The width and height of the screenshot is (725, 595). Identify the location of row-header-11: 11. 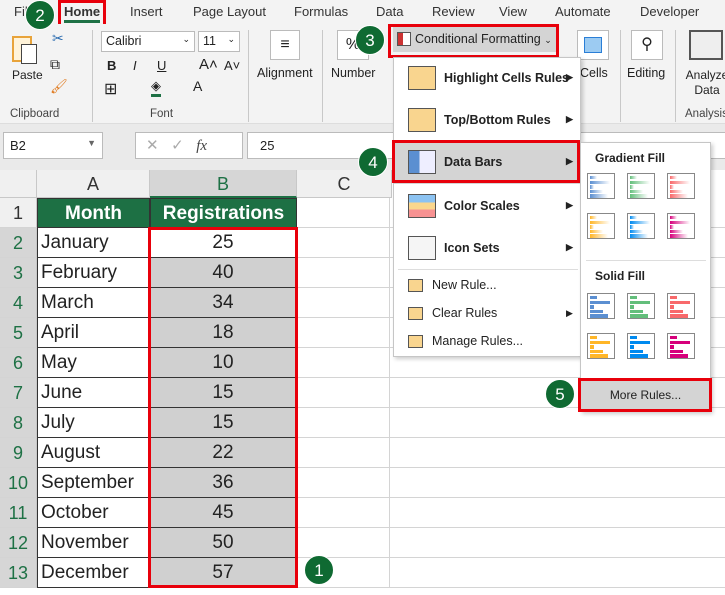
(18, 513).